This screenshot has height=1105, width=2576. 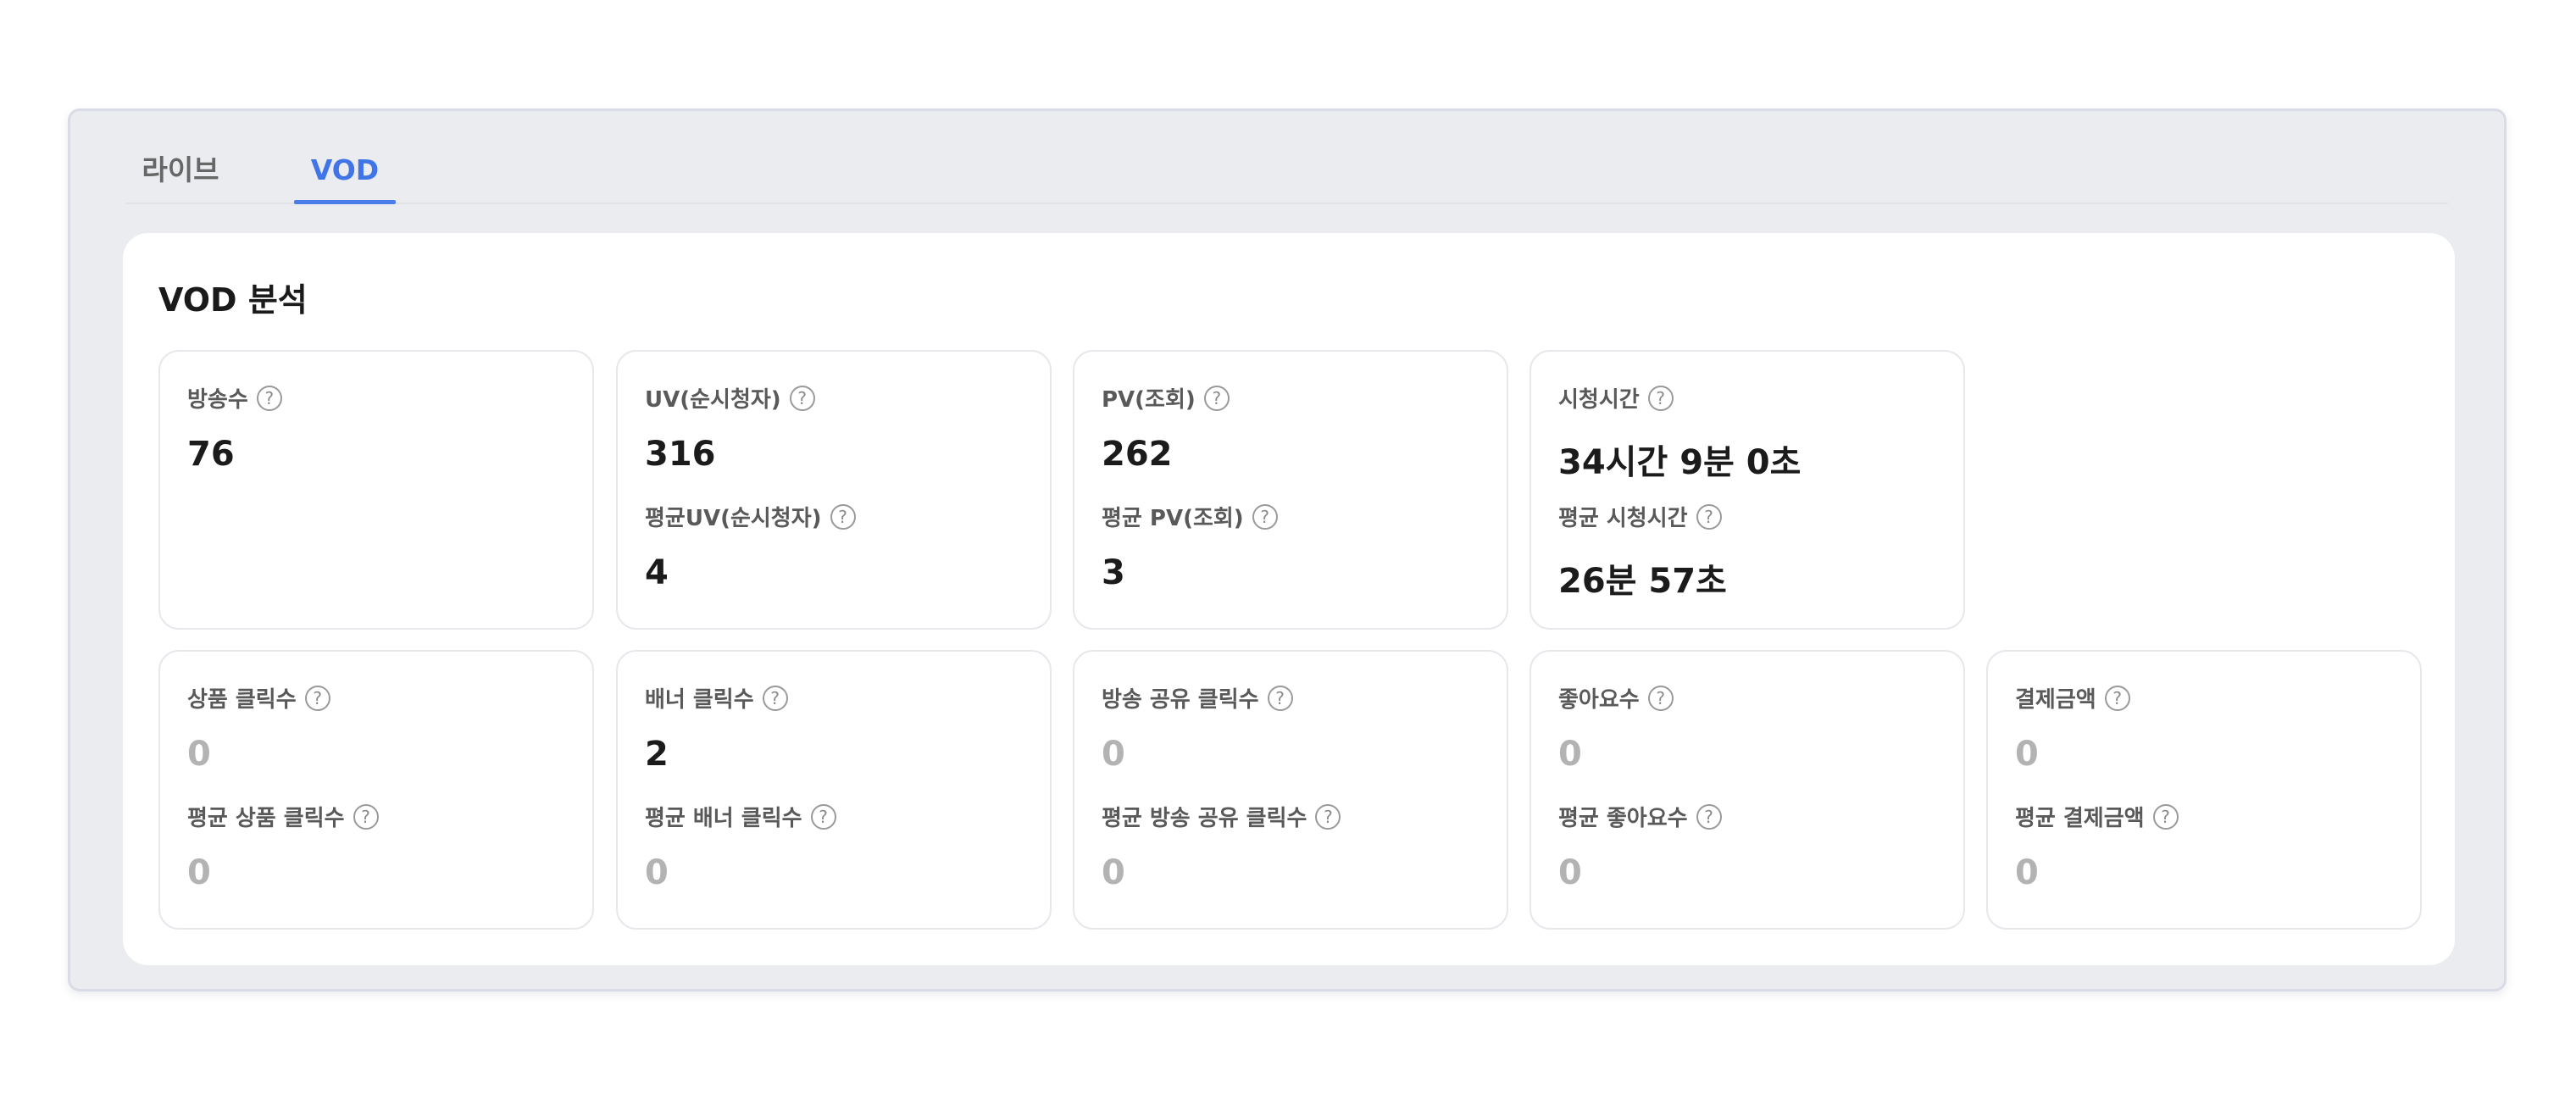 What do you see at coordinates (345, 174) in the screenshot?
I see `tab-vod: VOD` at bounding box center [345, 174].